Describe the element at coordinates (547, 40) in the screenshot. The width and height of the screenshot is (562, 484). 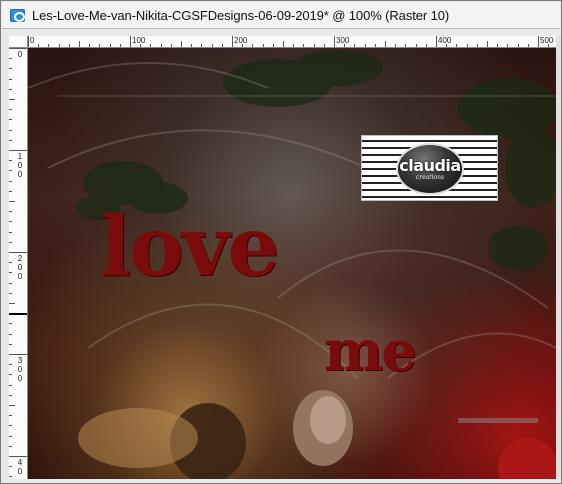
I see `ruler-label-top: 500` at that location.